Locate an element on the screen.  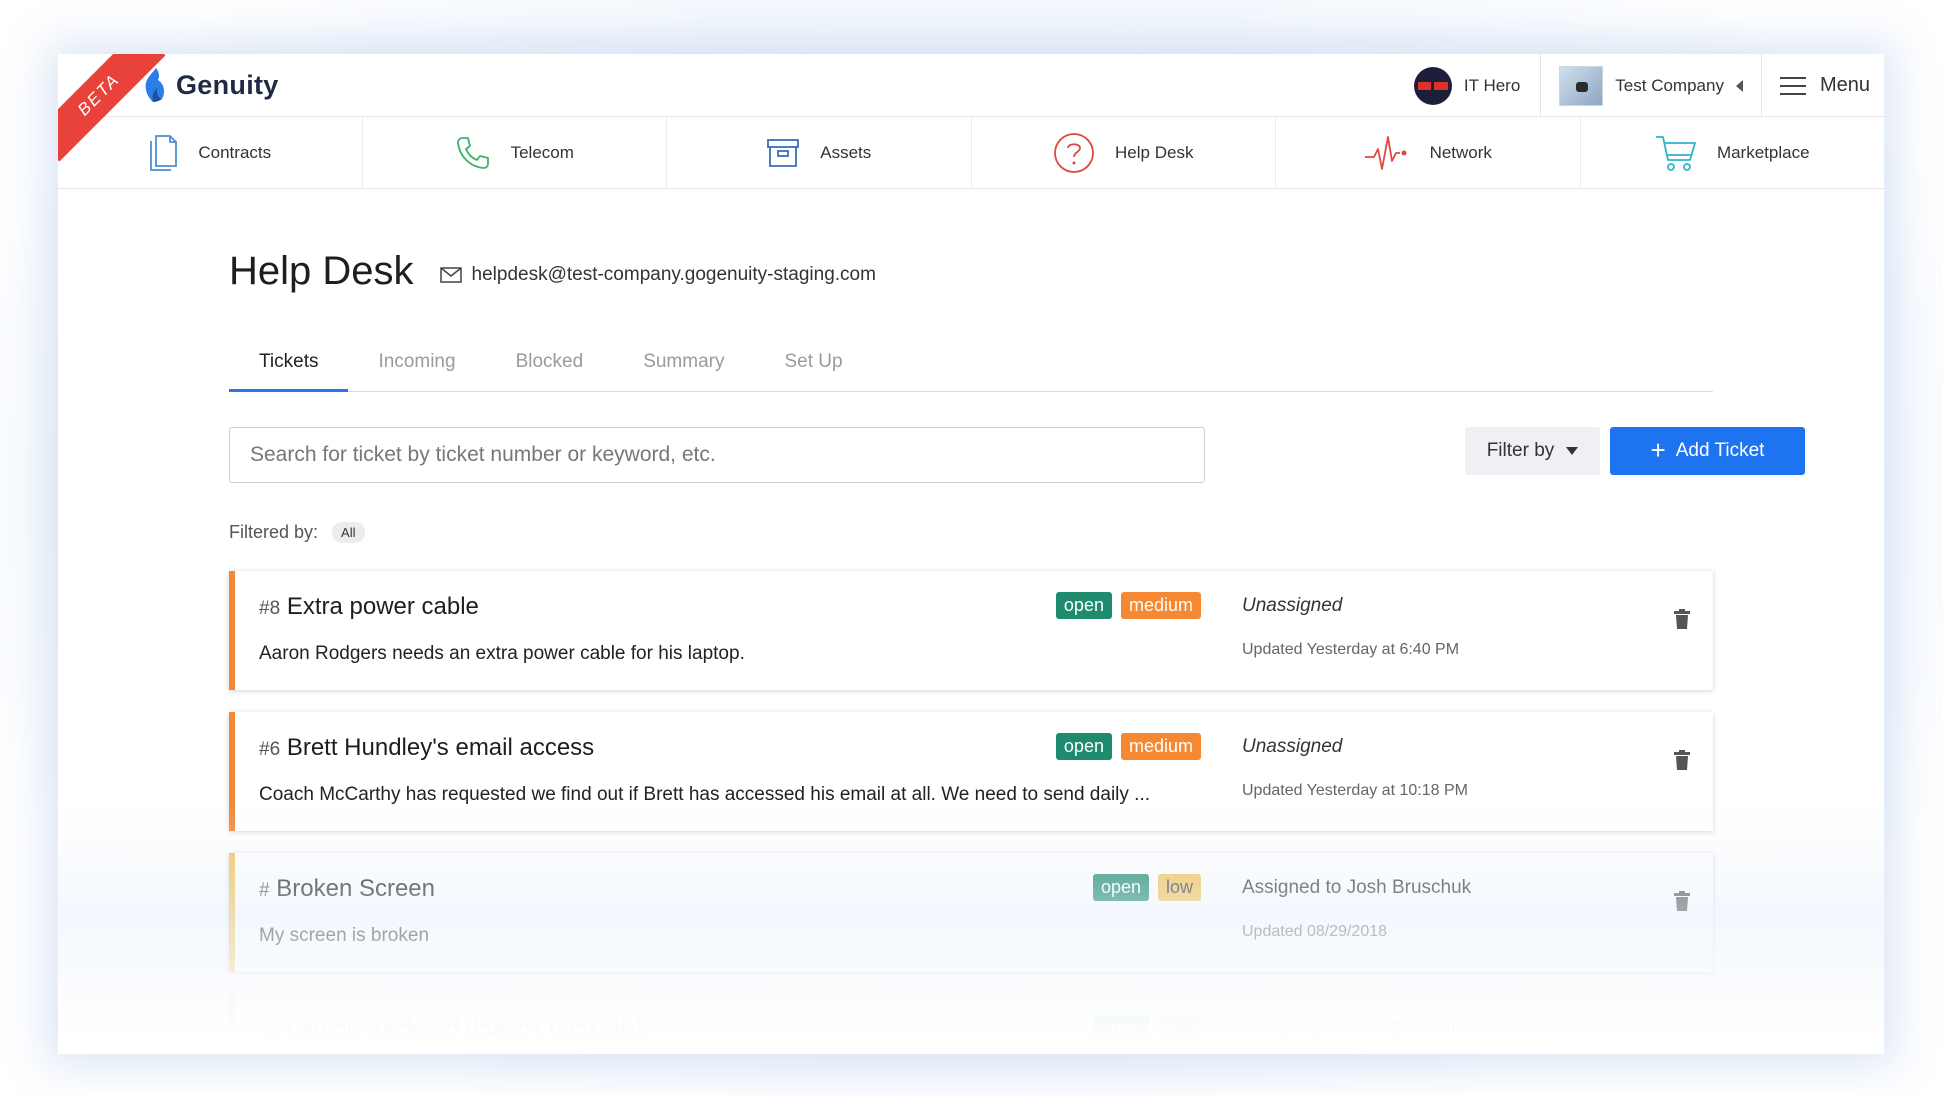
menu-button: Menu is located at coordinates (1823, 85).